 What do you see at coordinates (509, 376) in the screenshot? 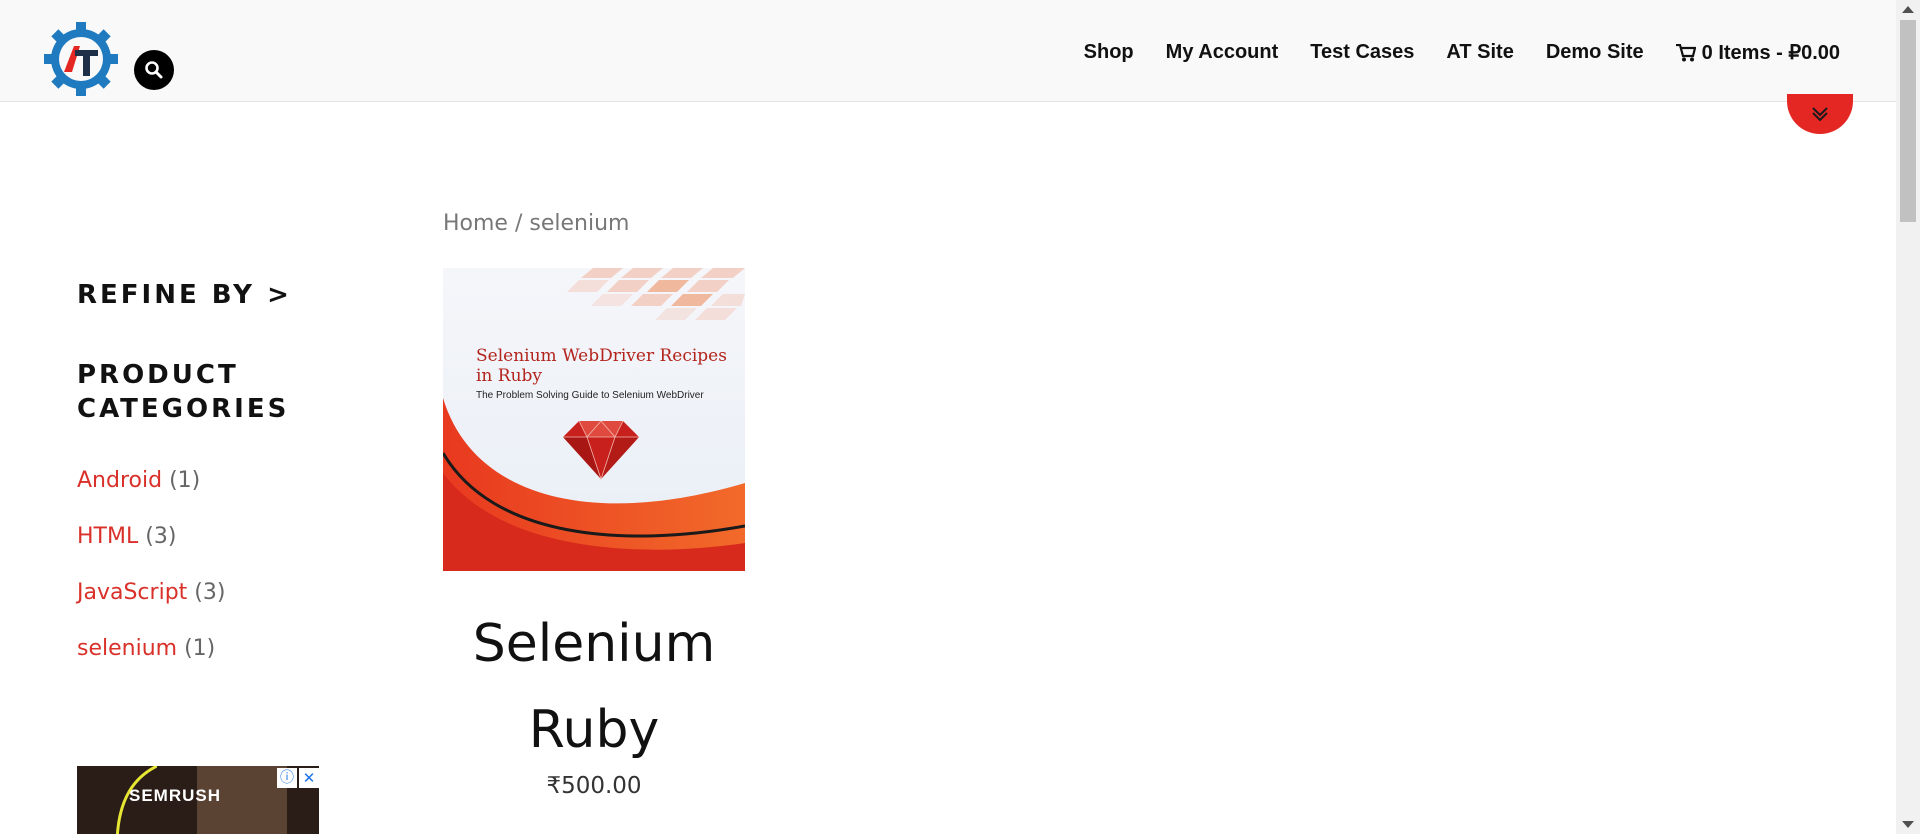
I see `cover-title-line2: in Ruby` at bounding box center [509, 376].